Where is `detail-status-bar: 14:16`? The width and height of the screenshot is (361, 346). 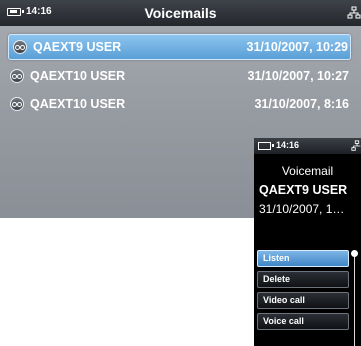
detail-status-bar: 14:16 is located at coordinates (307, 146).